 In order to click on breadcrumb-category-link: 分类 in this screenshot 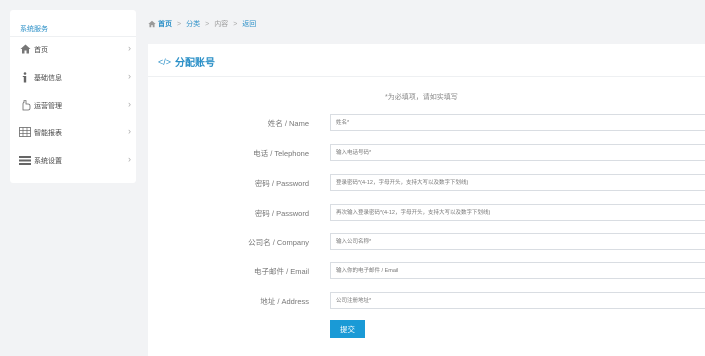, I will do `click(193, 24)`.